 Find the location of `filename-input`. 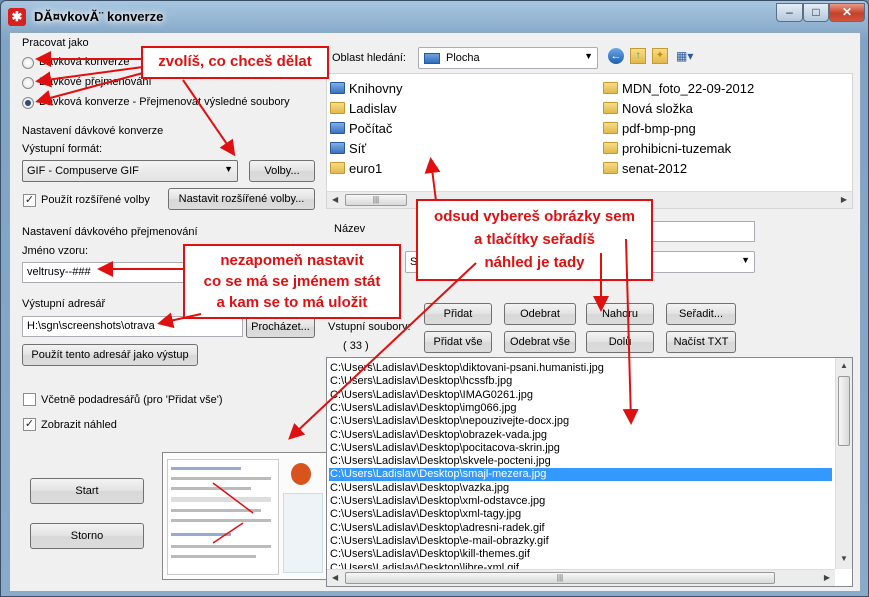

filename-input is located at coordinates (700, 231).